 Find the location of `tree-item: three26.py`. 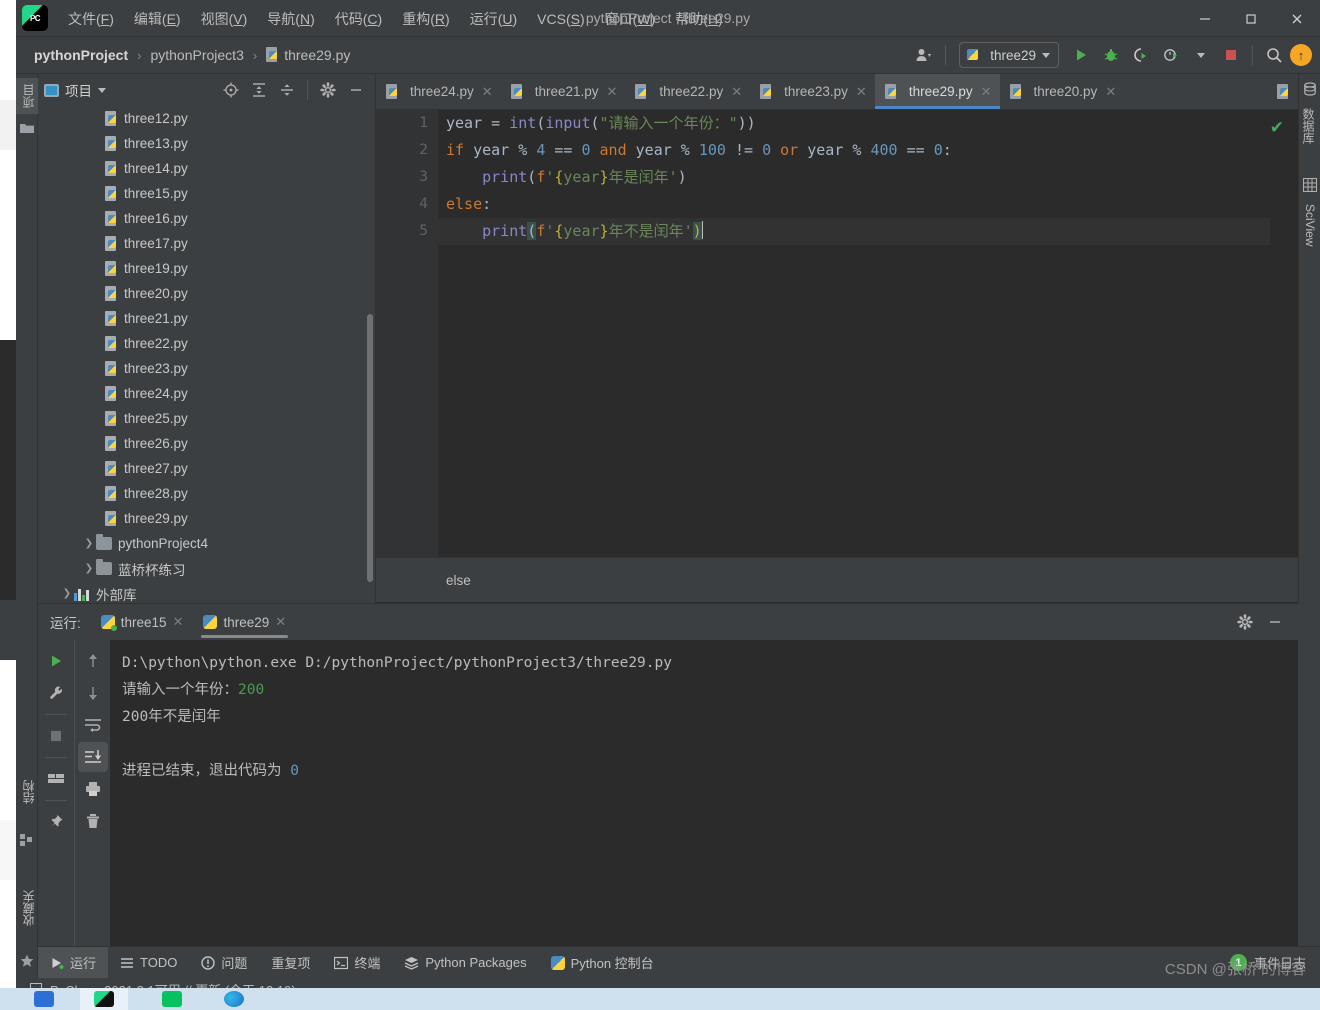

tree-item: three26.py is located at coordinates (206, 443).